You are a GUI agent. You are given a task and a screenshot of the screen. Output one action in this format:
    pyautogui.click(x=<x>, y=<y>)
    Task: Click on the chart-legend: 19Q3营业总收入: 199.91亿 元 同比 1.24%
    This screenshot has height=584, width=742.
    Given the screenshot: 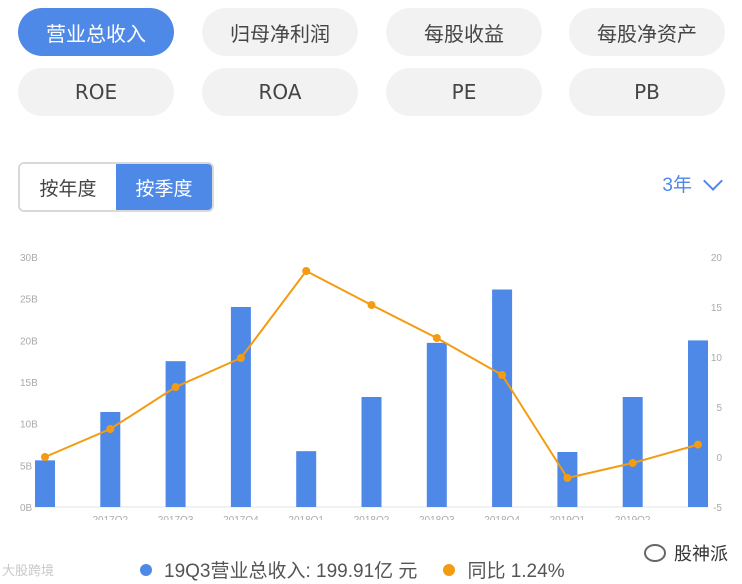 What is the action you would take?
    pyautogui.click(x=365, y=569)
    